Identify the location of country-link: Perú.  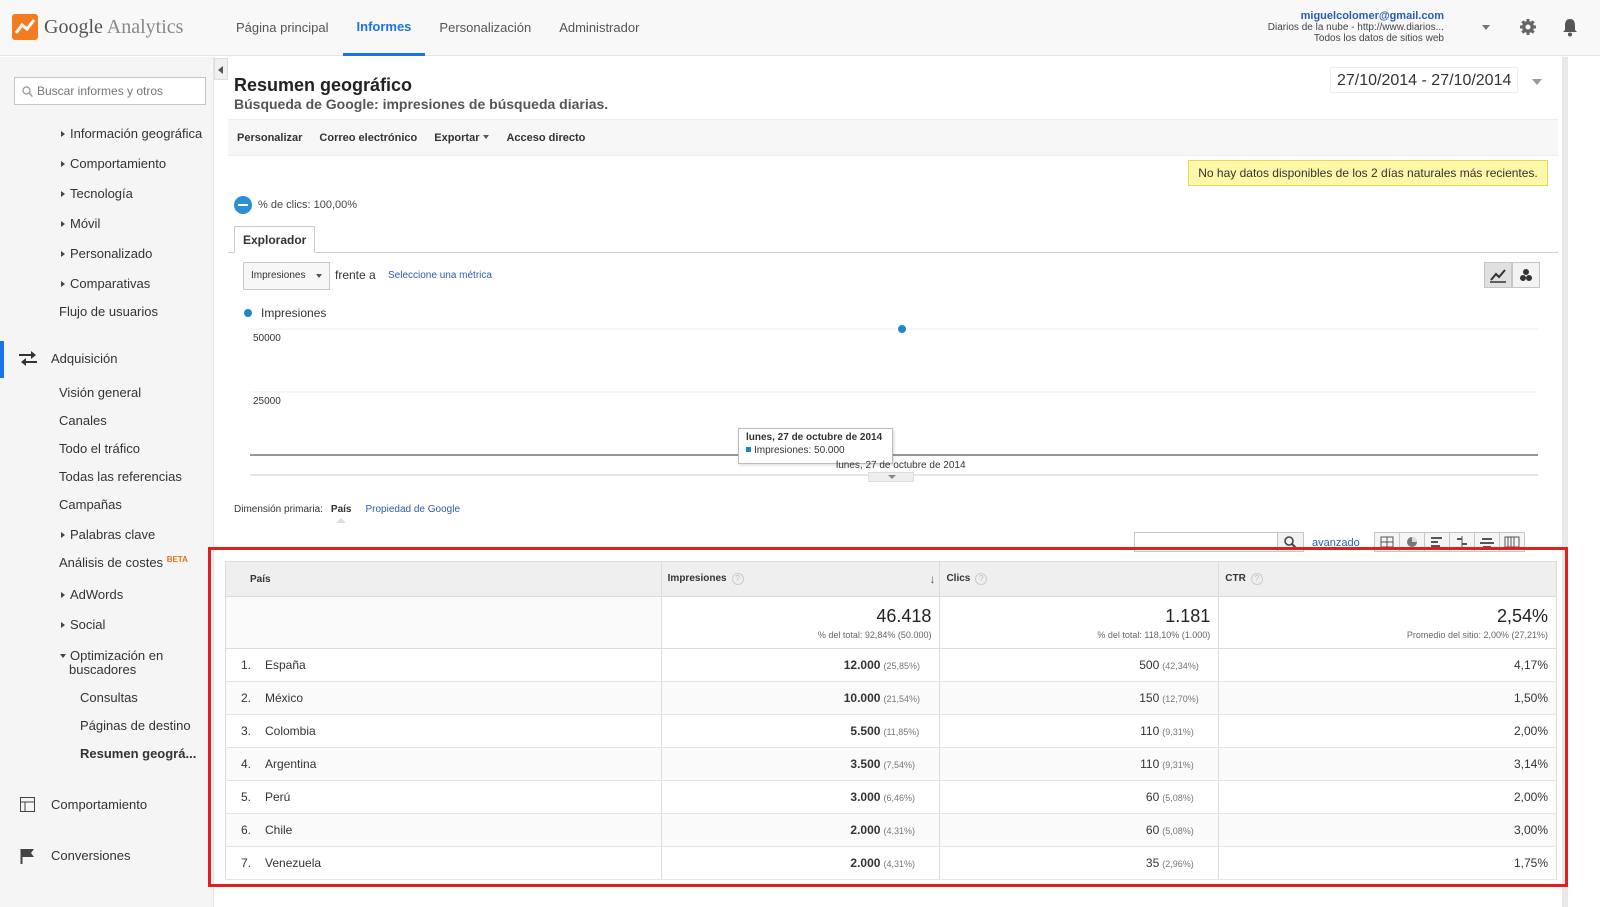
(277, 797).